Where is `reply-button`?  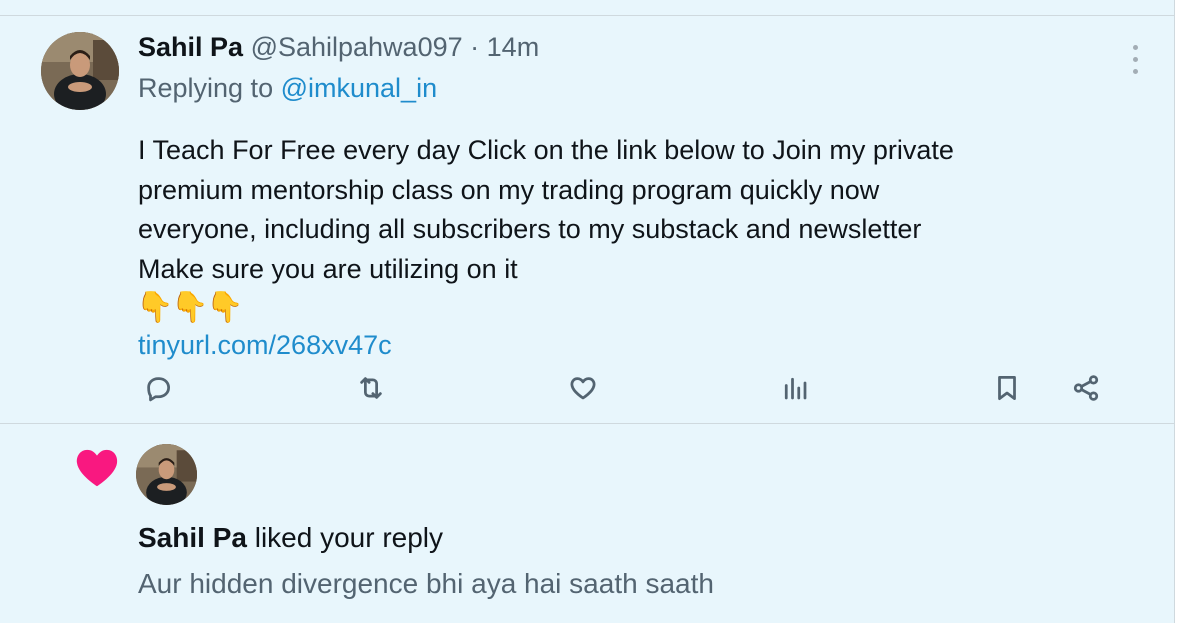
reply-button is located at coordinates (158, 388).